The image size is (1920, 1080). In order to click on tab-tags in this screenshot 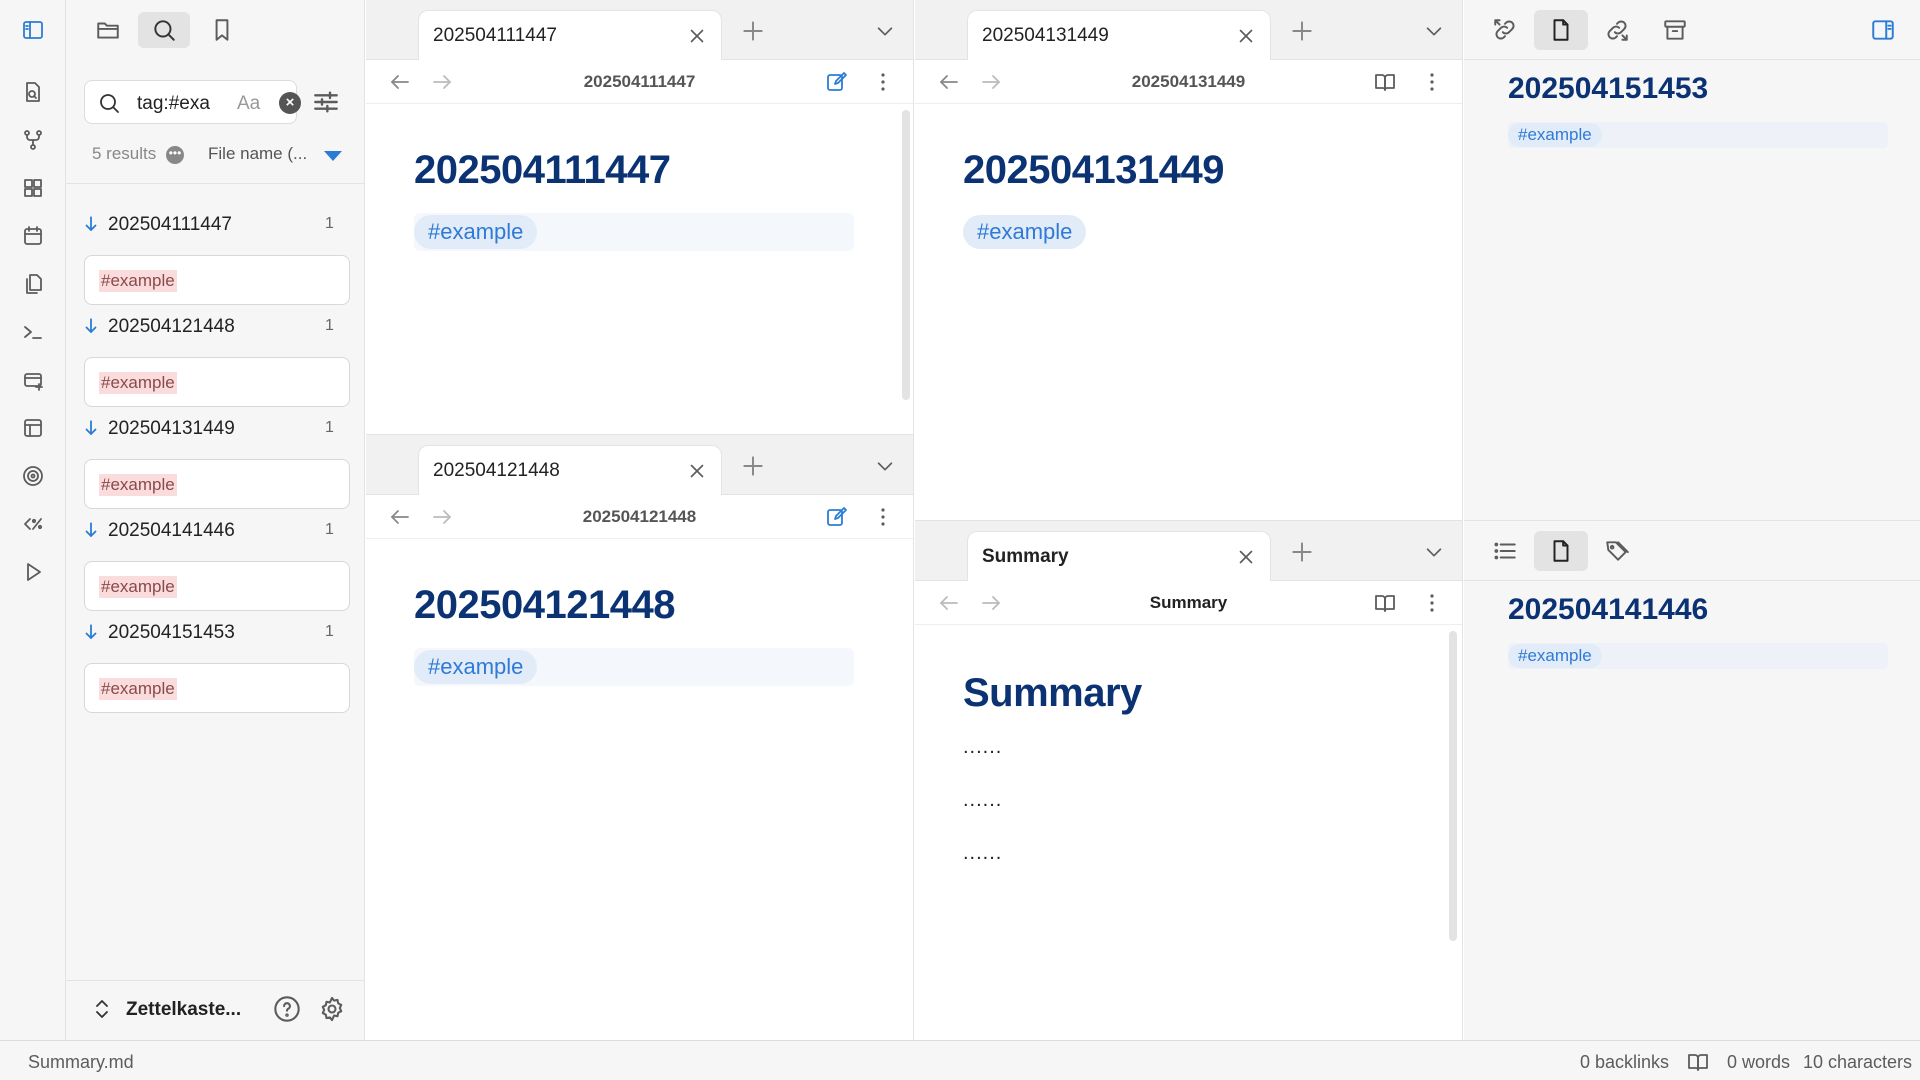, I will do `click(1617, 551)`.